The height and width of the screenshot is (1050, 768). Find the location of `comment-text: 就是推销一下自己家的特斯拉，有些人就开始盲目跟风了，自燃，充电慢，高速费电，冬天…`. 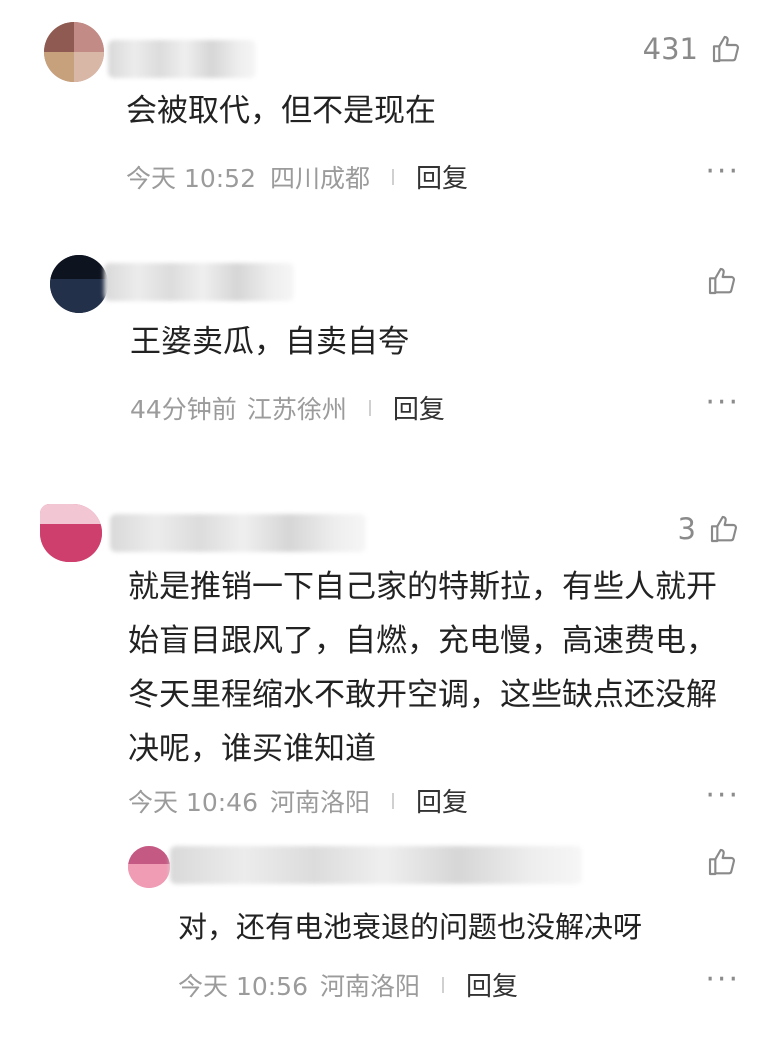

comment-text: 就是推销一下自己家的特斯拉，有些人就开始盲目跟风了，自燃，充电慢，高速费电，冬天… is located at coordinates (422, 668).